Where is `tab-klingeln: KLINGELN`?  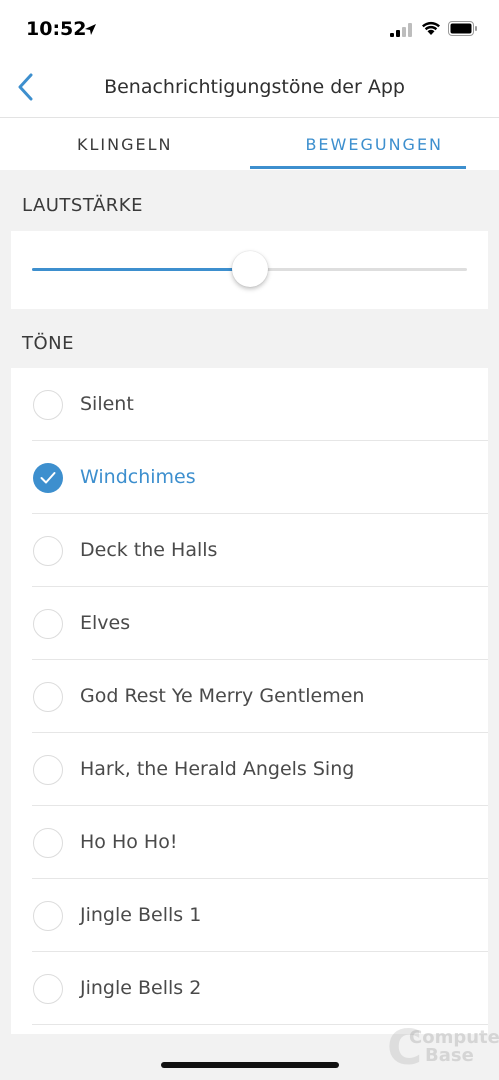 tab-klingeln: KLINGELN is located at coordinates (125, 144).